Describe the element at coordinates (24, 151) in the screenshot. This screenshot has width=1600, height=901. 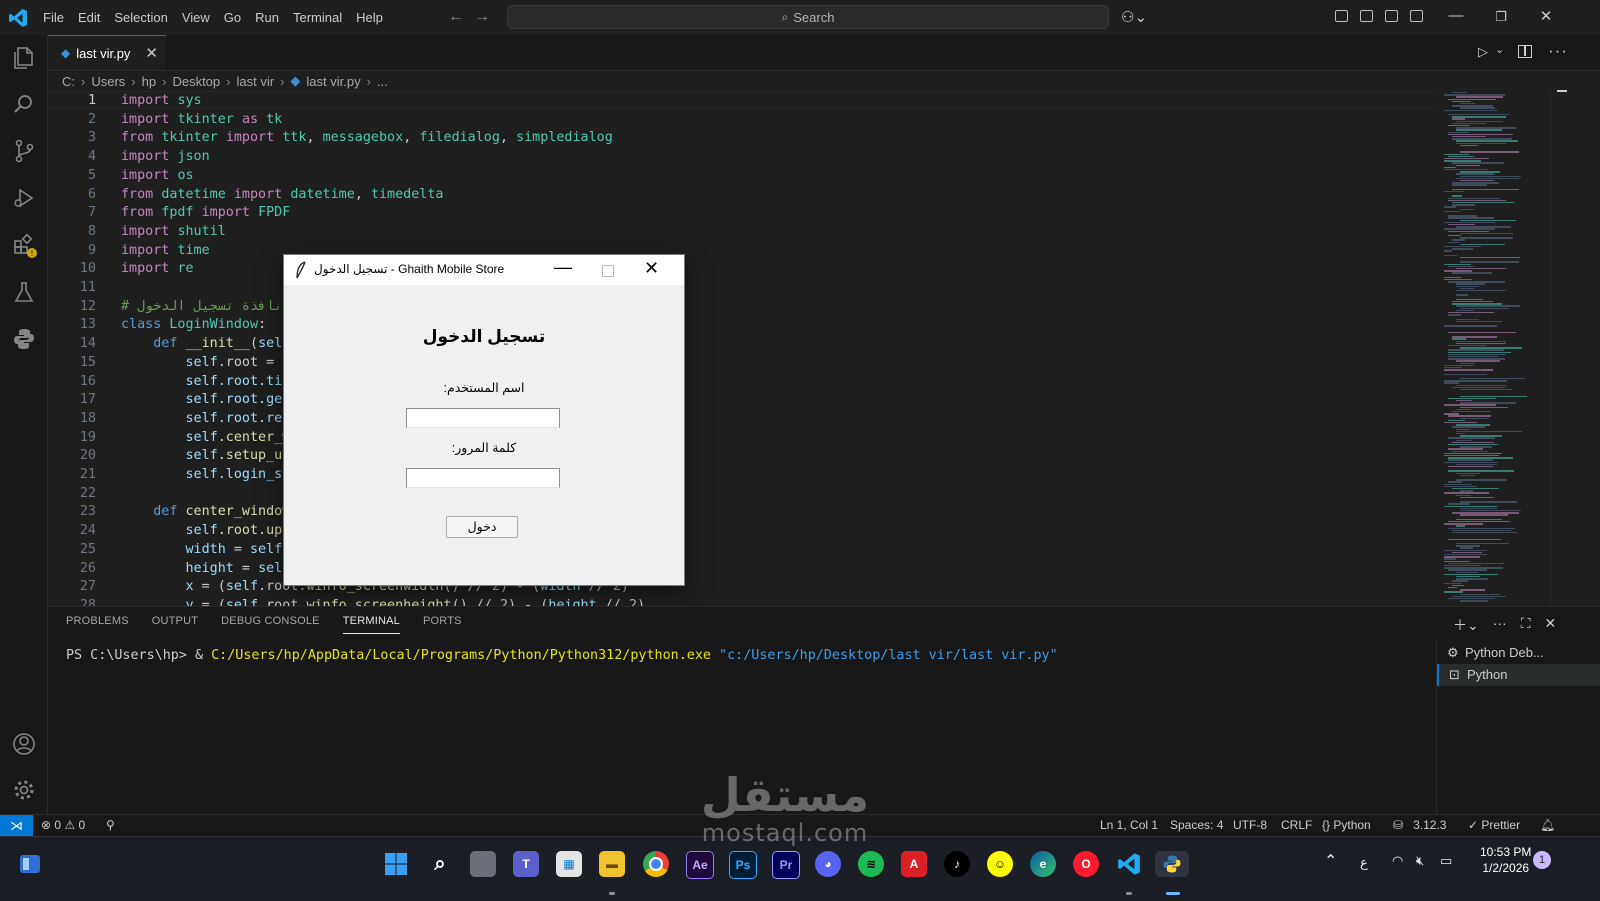
I see `source-control-icon` at that location.